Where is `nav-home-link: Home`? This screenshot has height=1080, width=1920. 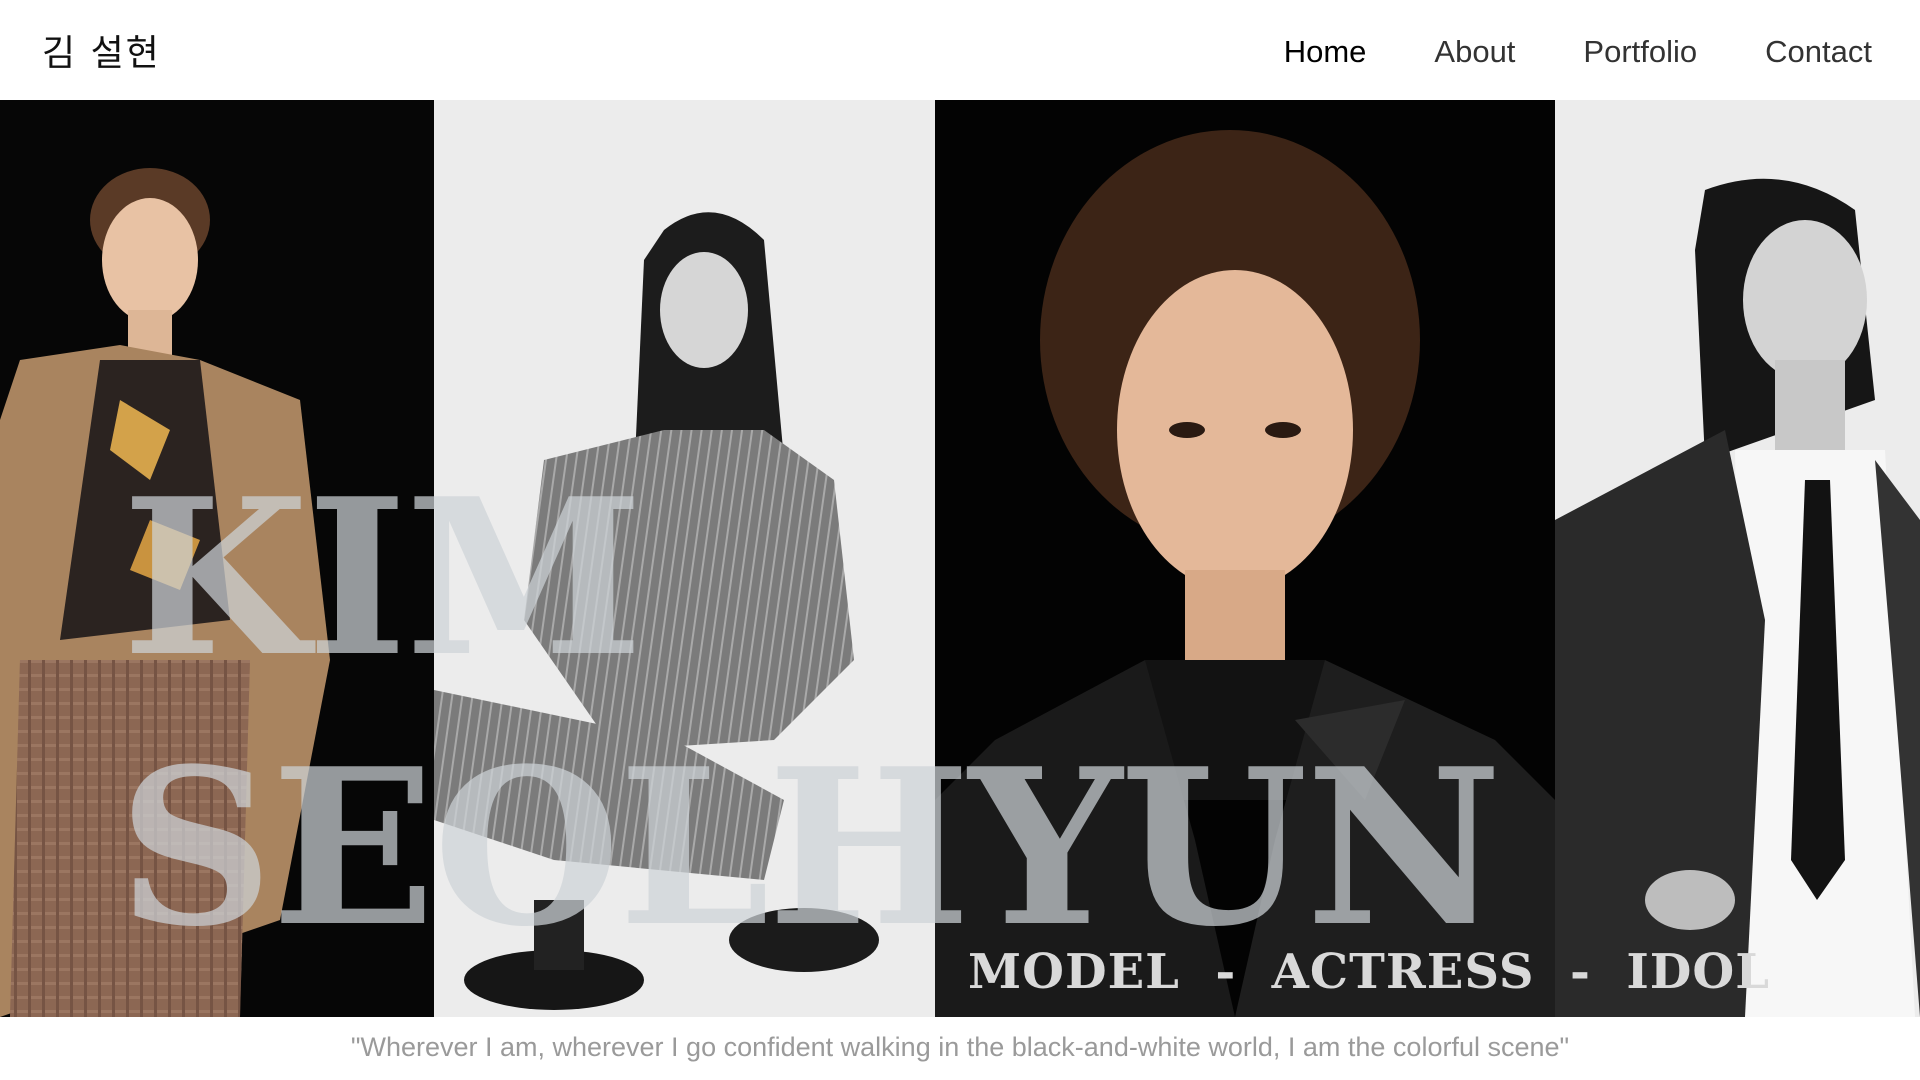 nav-home-link: Home is located at coordinates (1325, 52).